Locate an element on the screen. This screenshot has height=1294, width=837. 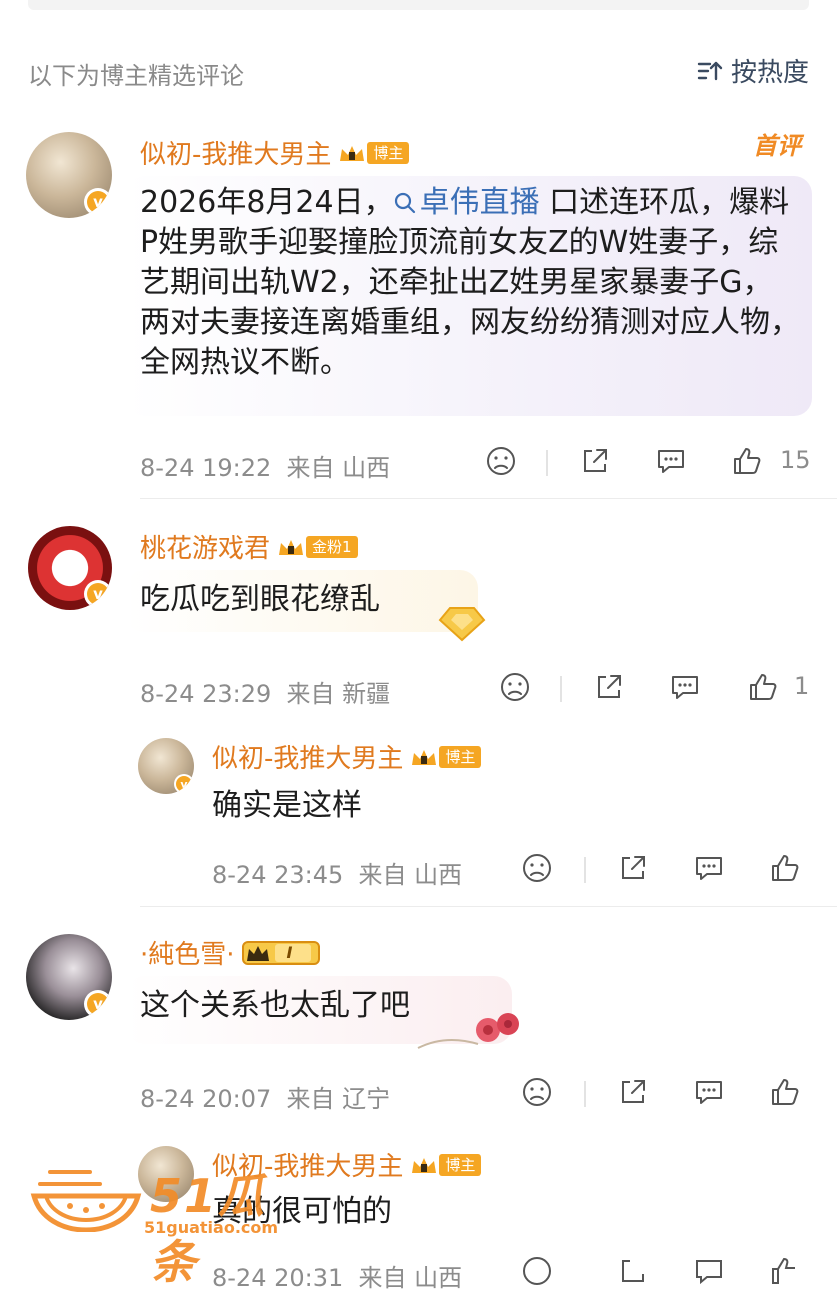
topic-link: 卓伟直播 is located at coordinates (467, 202).